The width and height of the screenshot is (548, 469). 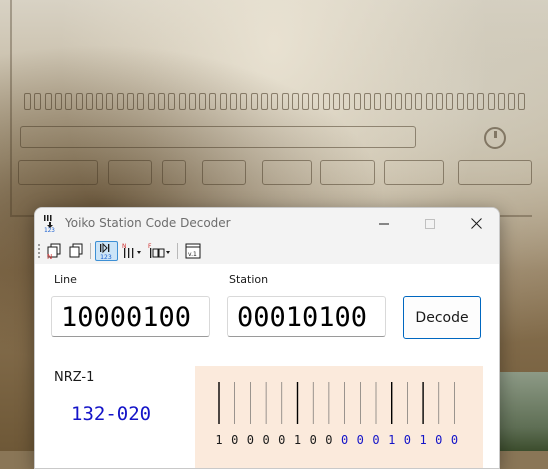 I want to click on waveform-signal, so click(x=336, y=403).